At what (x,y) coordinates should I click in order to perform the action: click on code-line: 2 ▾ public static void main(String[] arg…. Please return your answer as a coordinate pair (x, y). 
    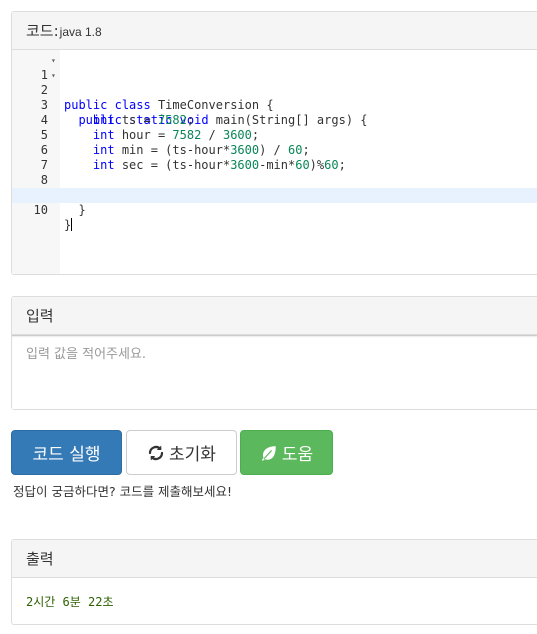
    Looking at the image, I should click on (274, 97).